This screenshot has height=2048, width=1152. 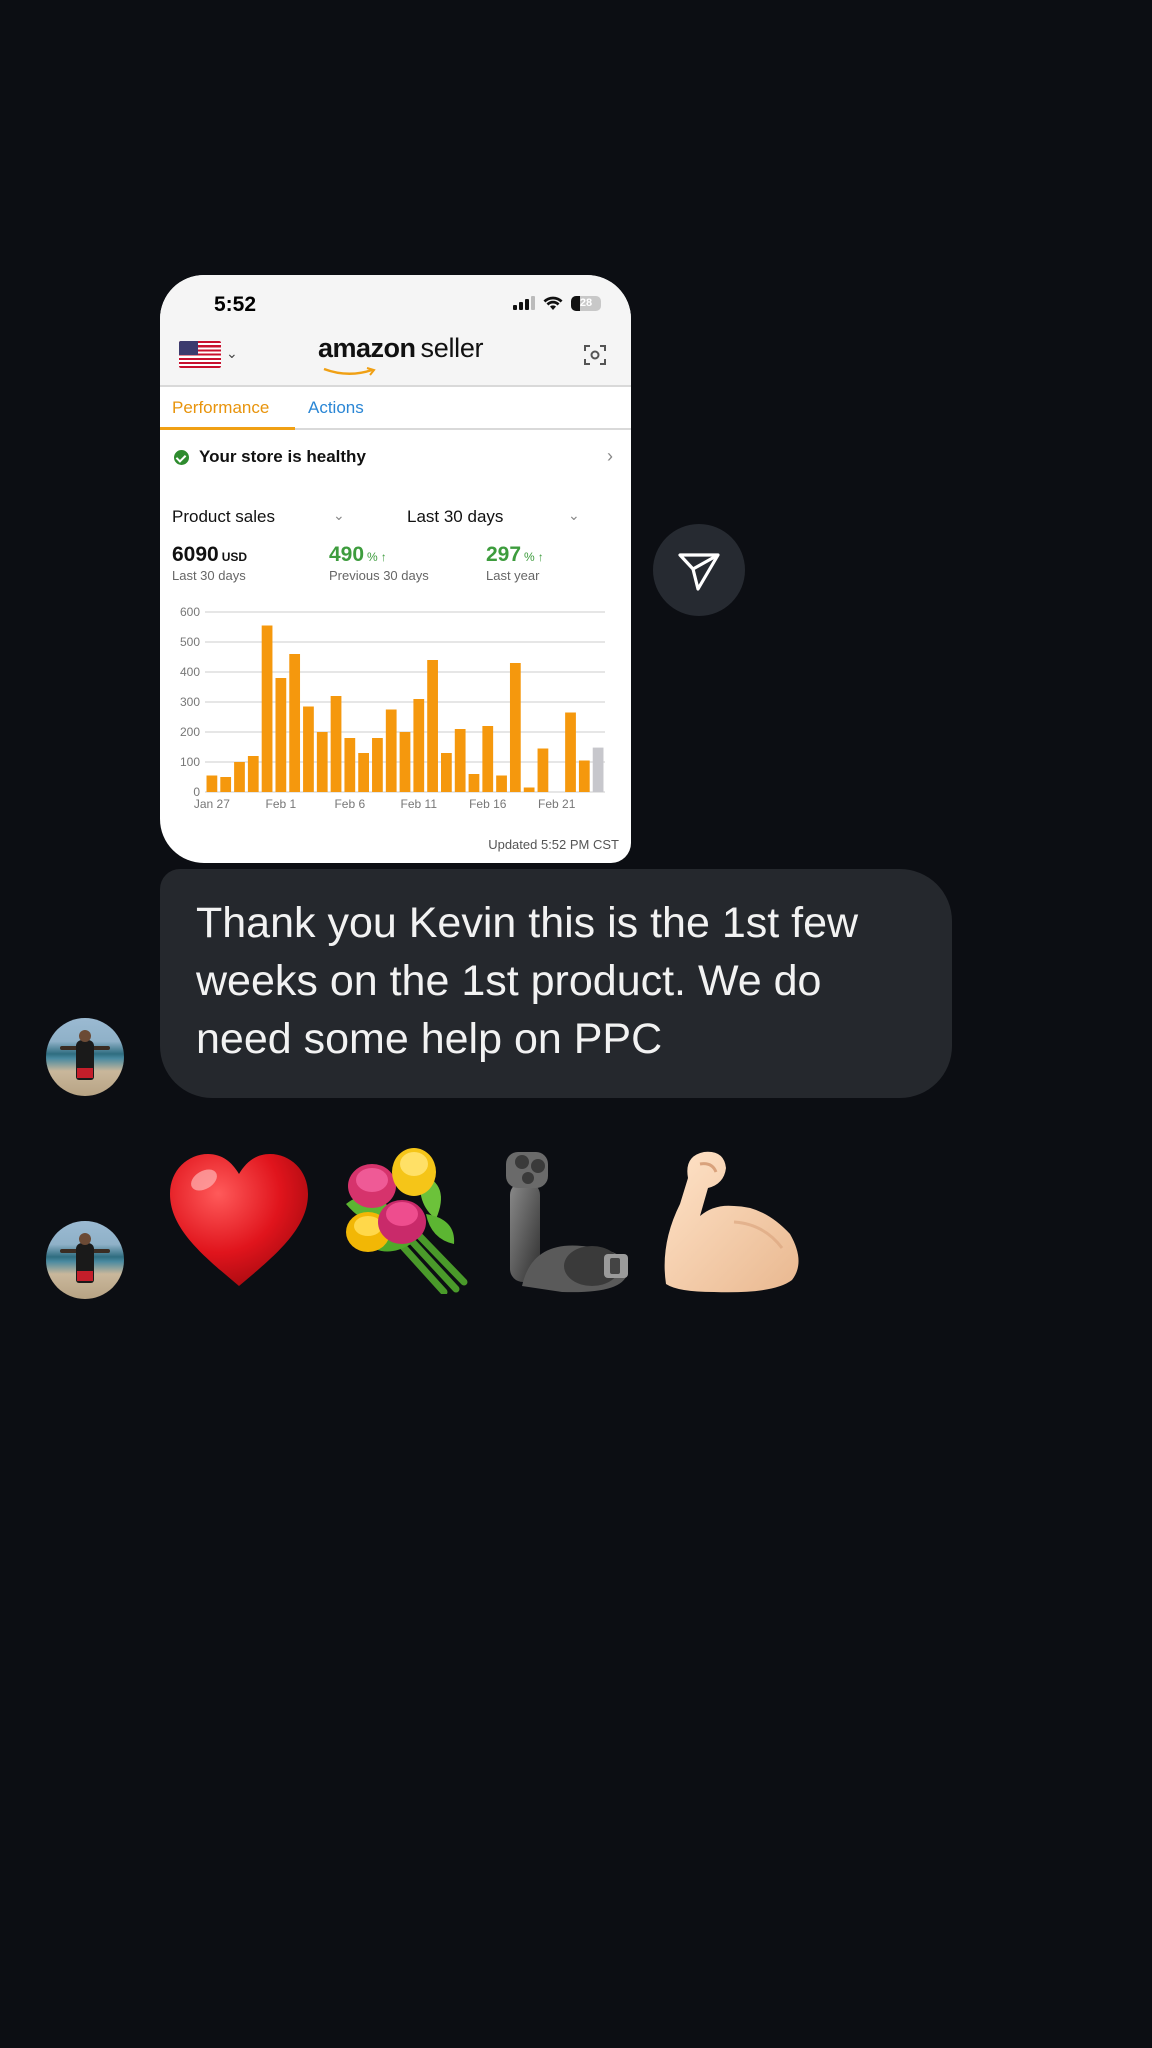 I want to click on share-button, so click(x=699, y=570).